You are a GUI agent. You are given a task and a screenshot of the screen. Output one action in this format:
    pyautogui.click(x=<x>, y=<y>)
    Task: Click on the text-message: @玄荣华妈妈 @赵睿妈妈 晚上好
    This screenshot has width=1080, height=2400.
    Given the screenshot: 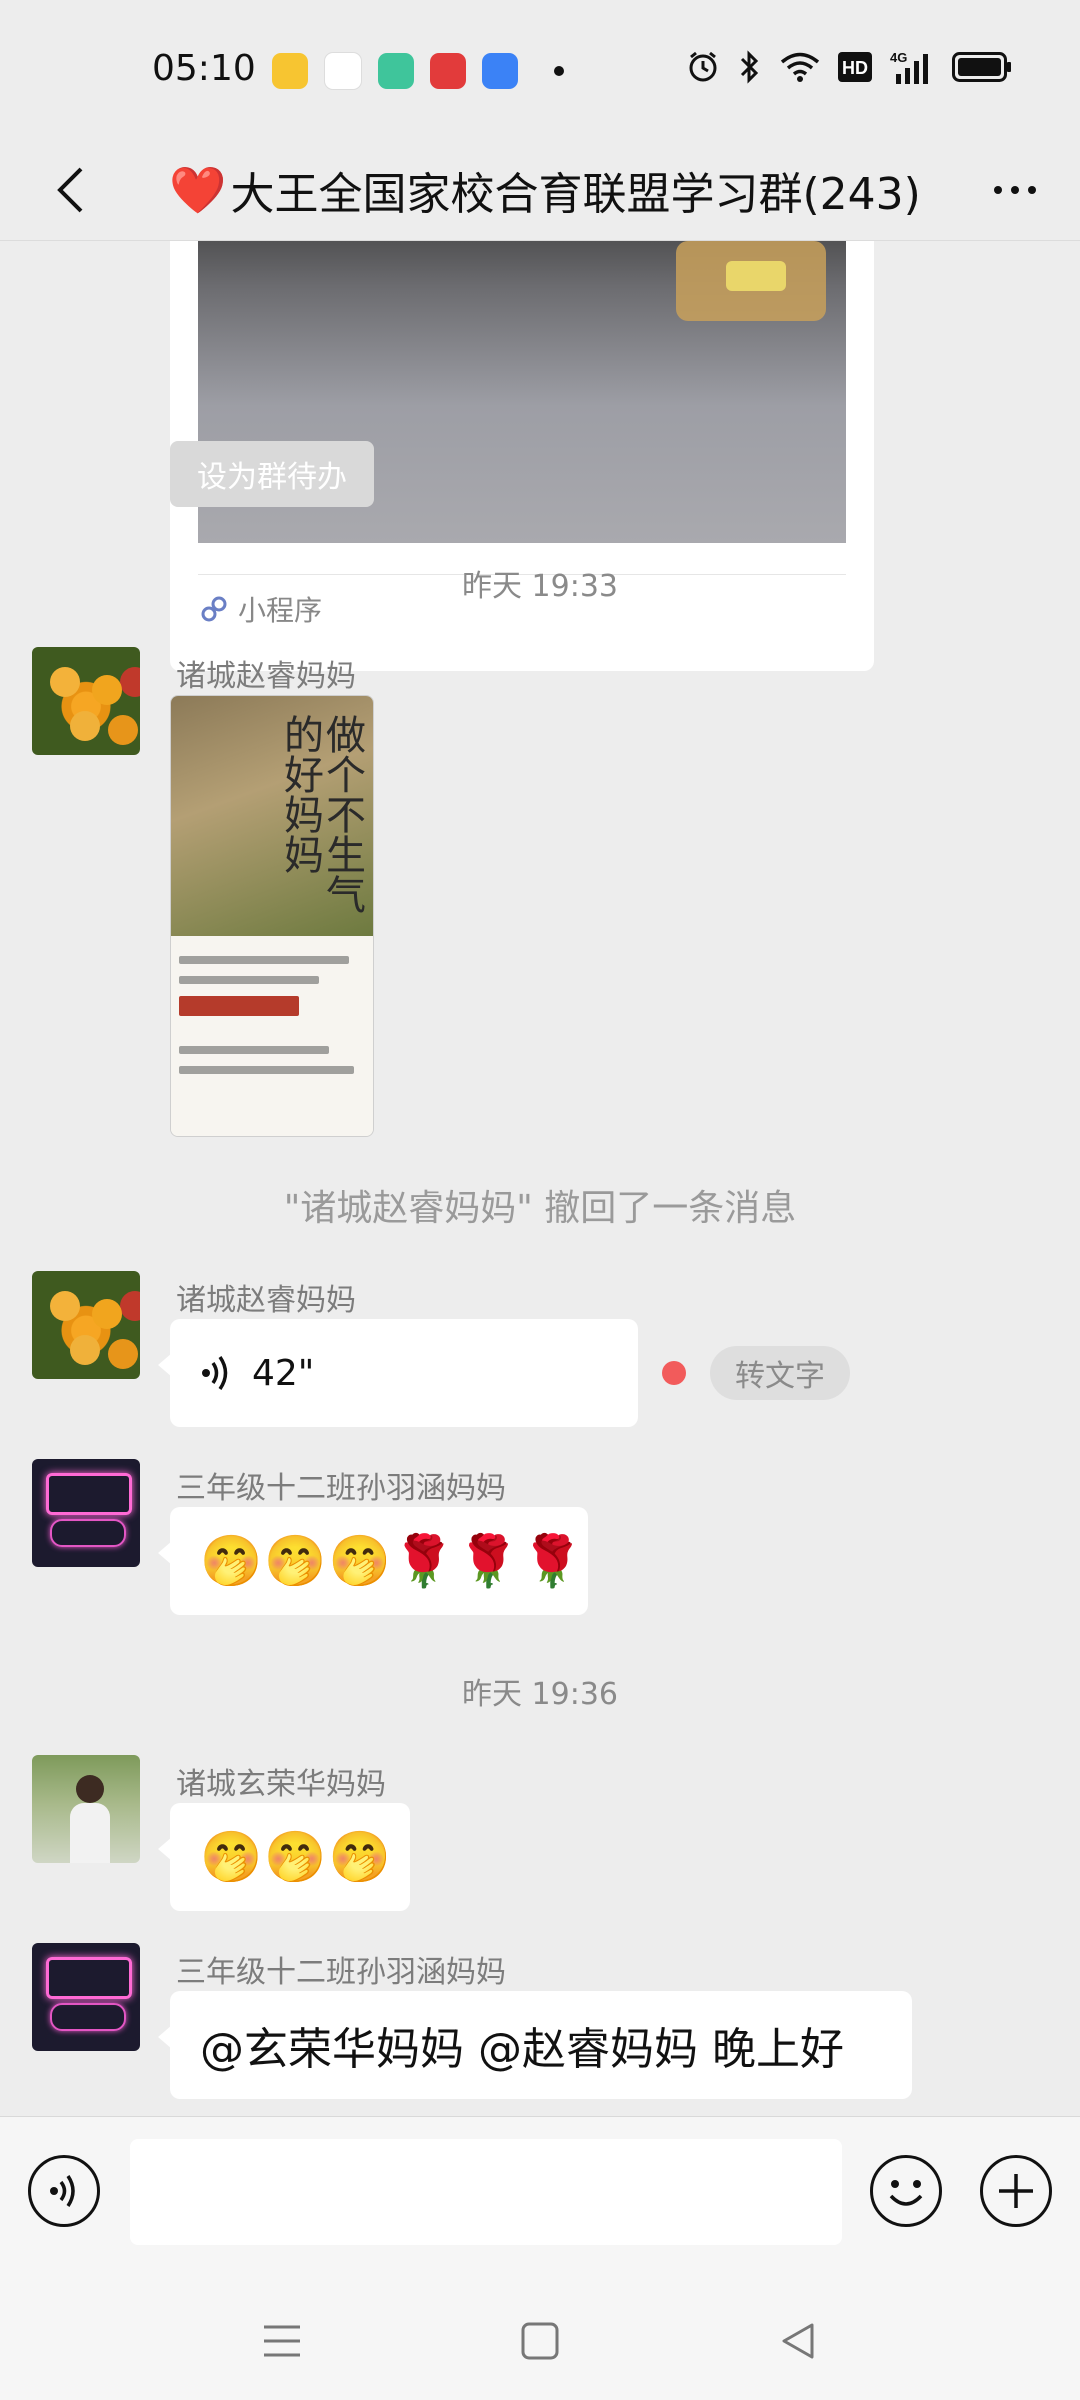 What is the action you would take?
    pyautogui.click(x=535, y=2045)
    